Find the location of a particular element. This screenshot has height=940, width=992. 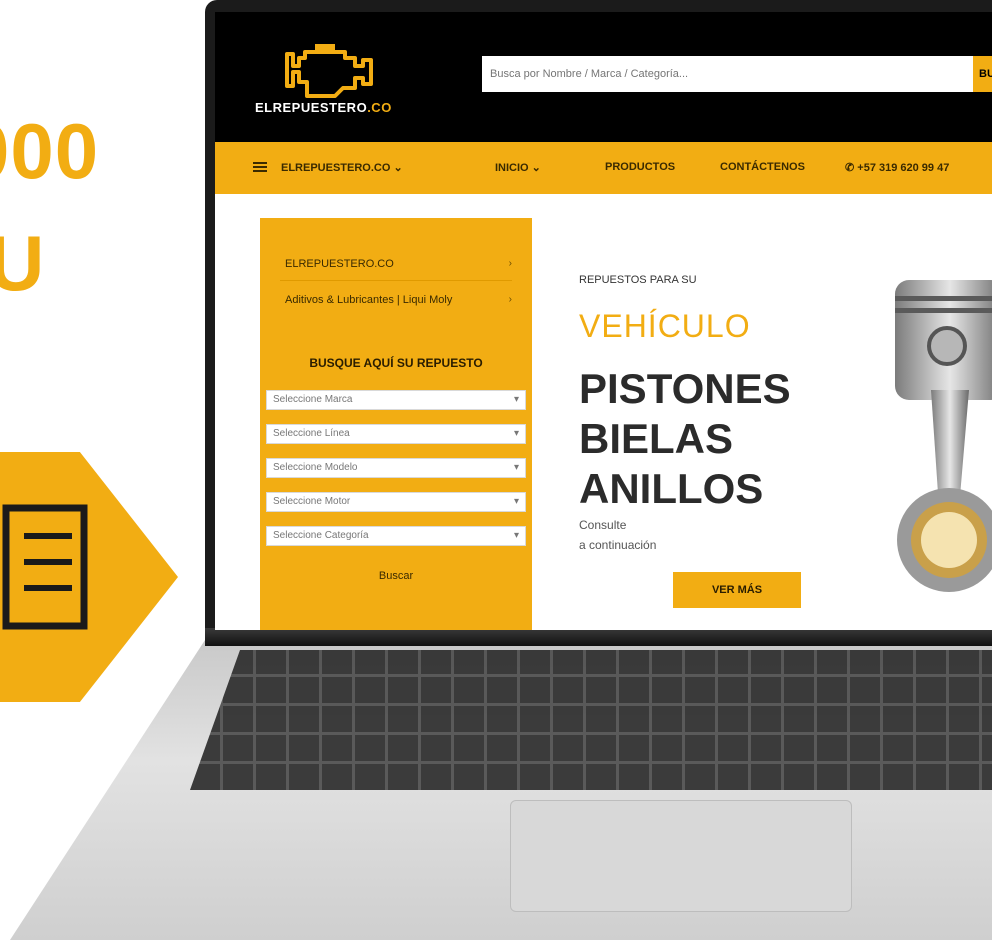

select-motor: Seleccione Motor ▾ is located at coordinates (396, 502).